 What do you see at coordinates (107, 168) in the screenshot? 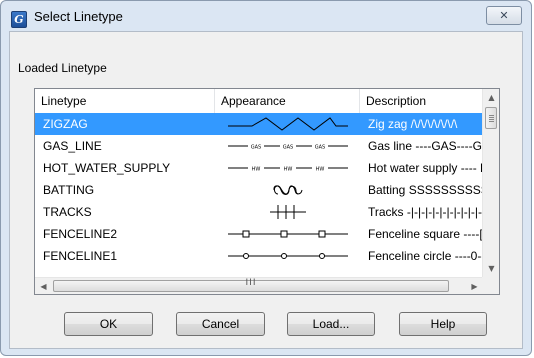
I see `linetype-name: HOT_WATER_SUPPLY` at bounding box center [107, 168].